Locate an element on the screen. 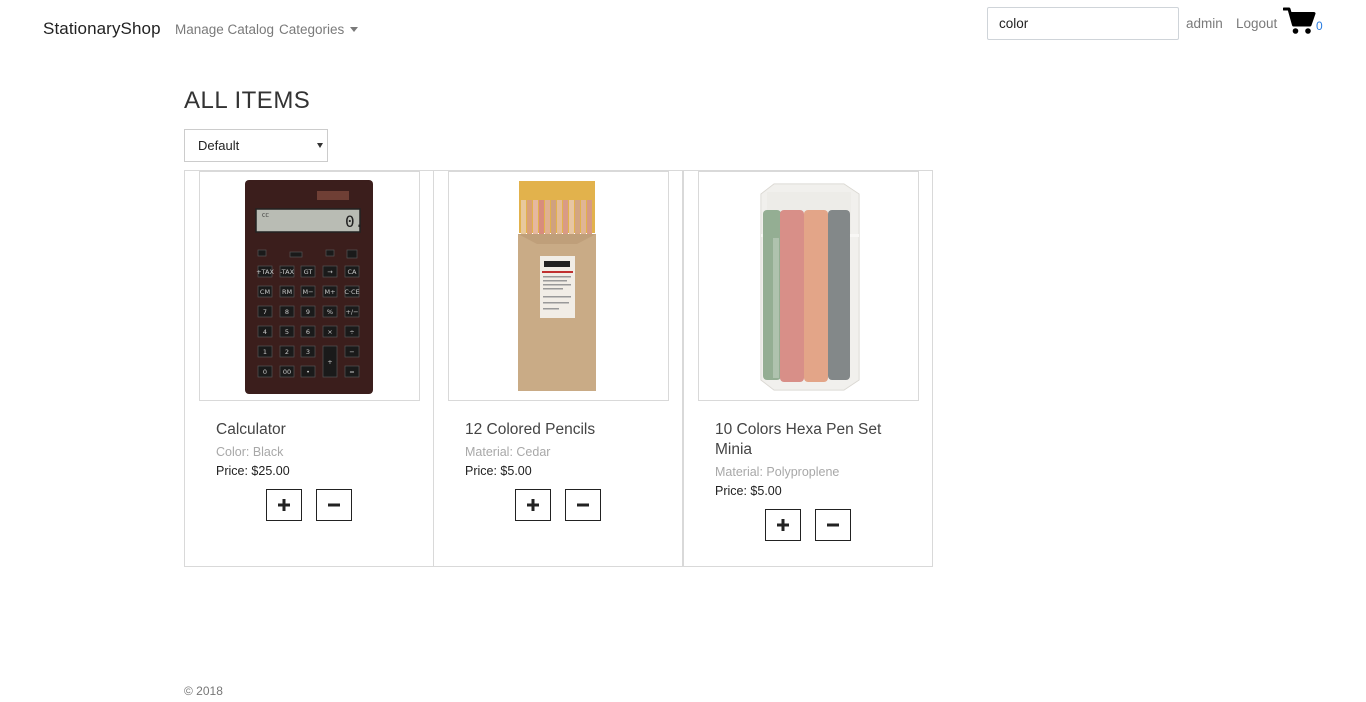 The width and height of the screenshot is (1366, 702). svg-text: +TAX is located at coordinates (265, 272).